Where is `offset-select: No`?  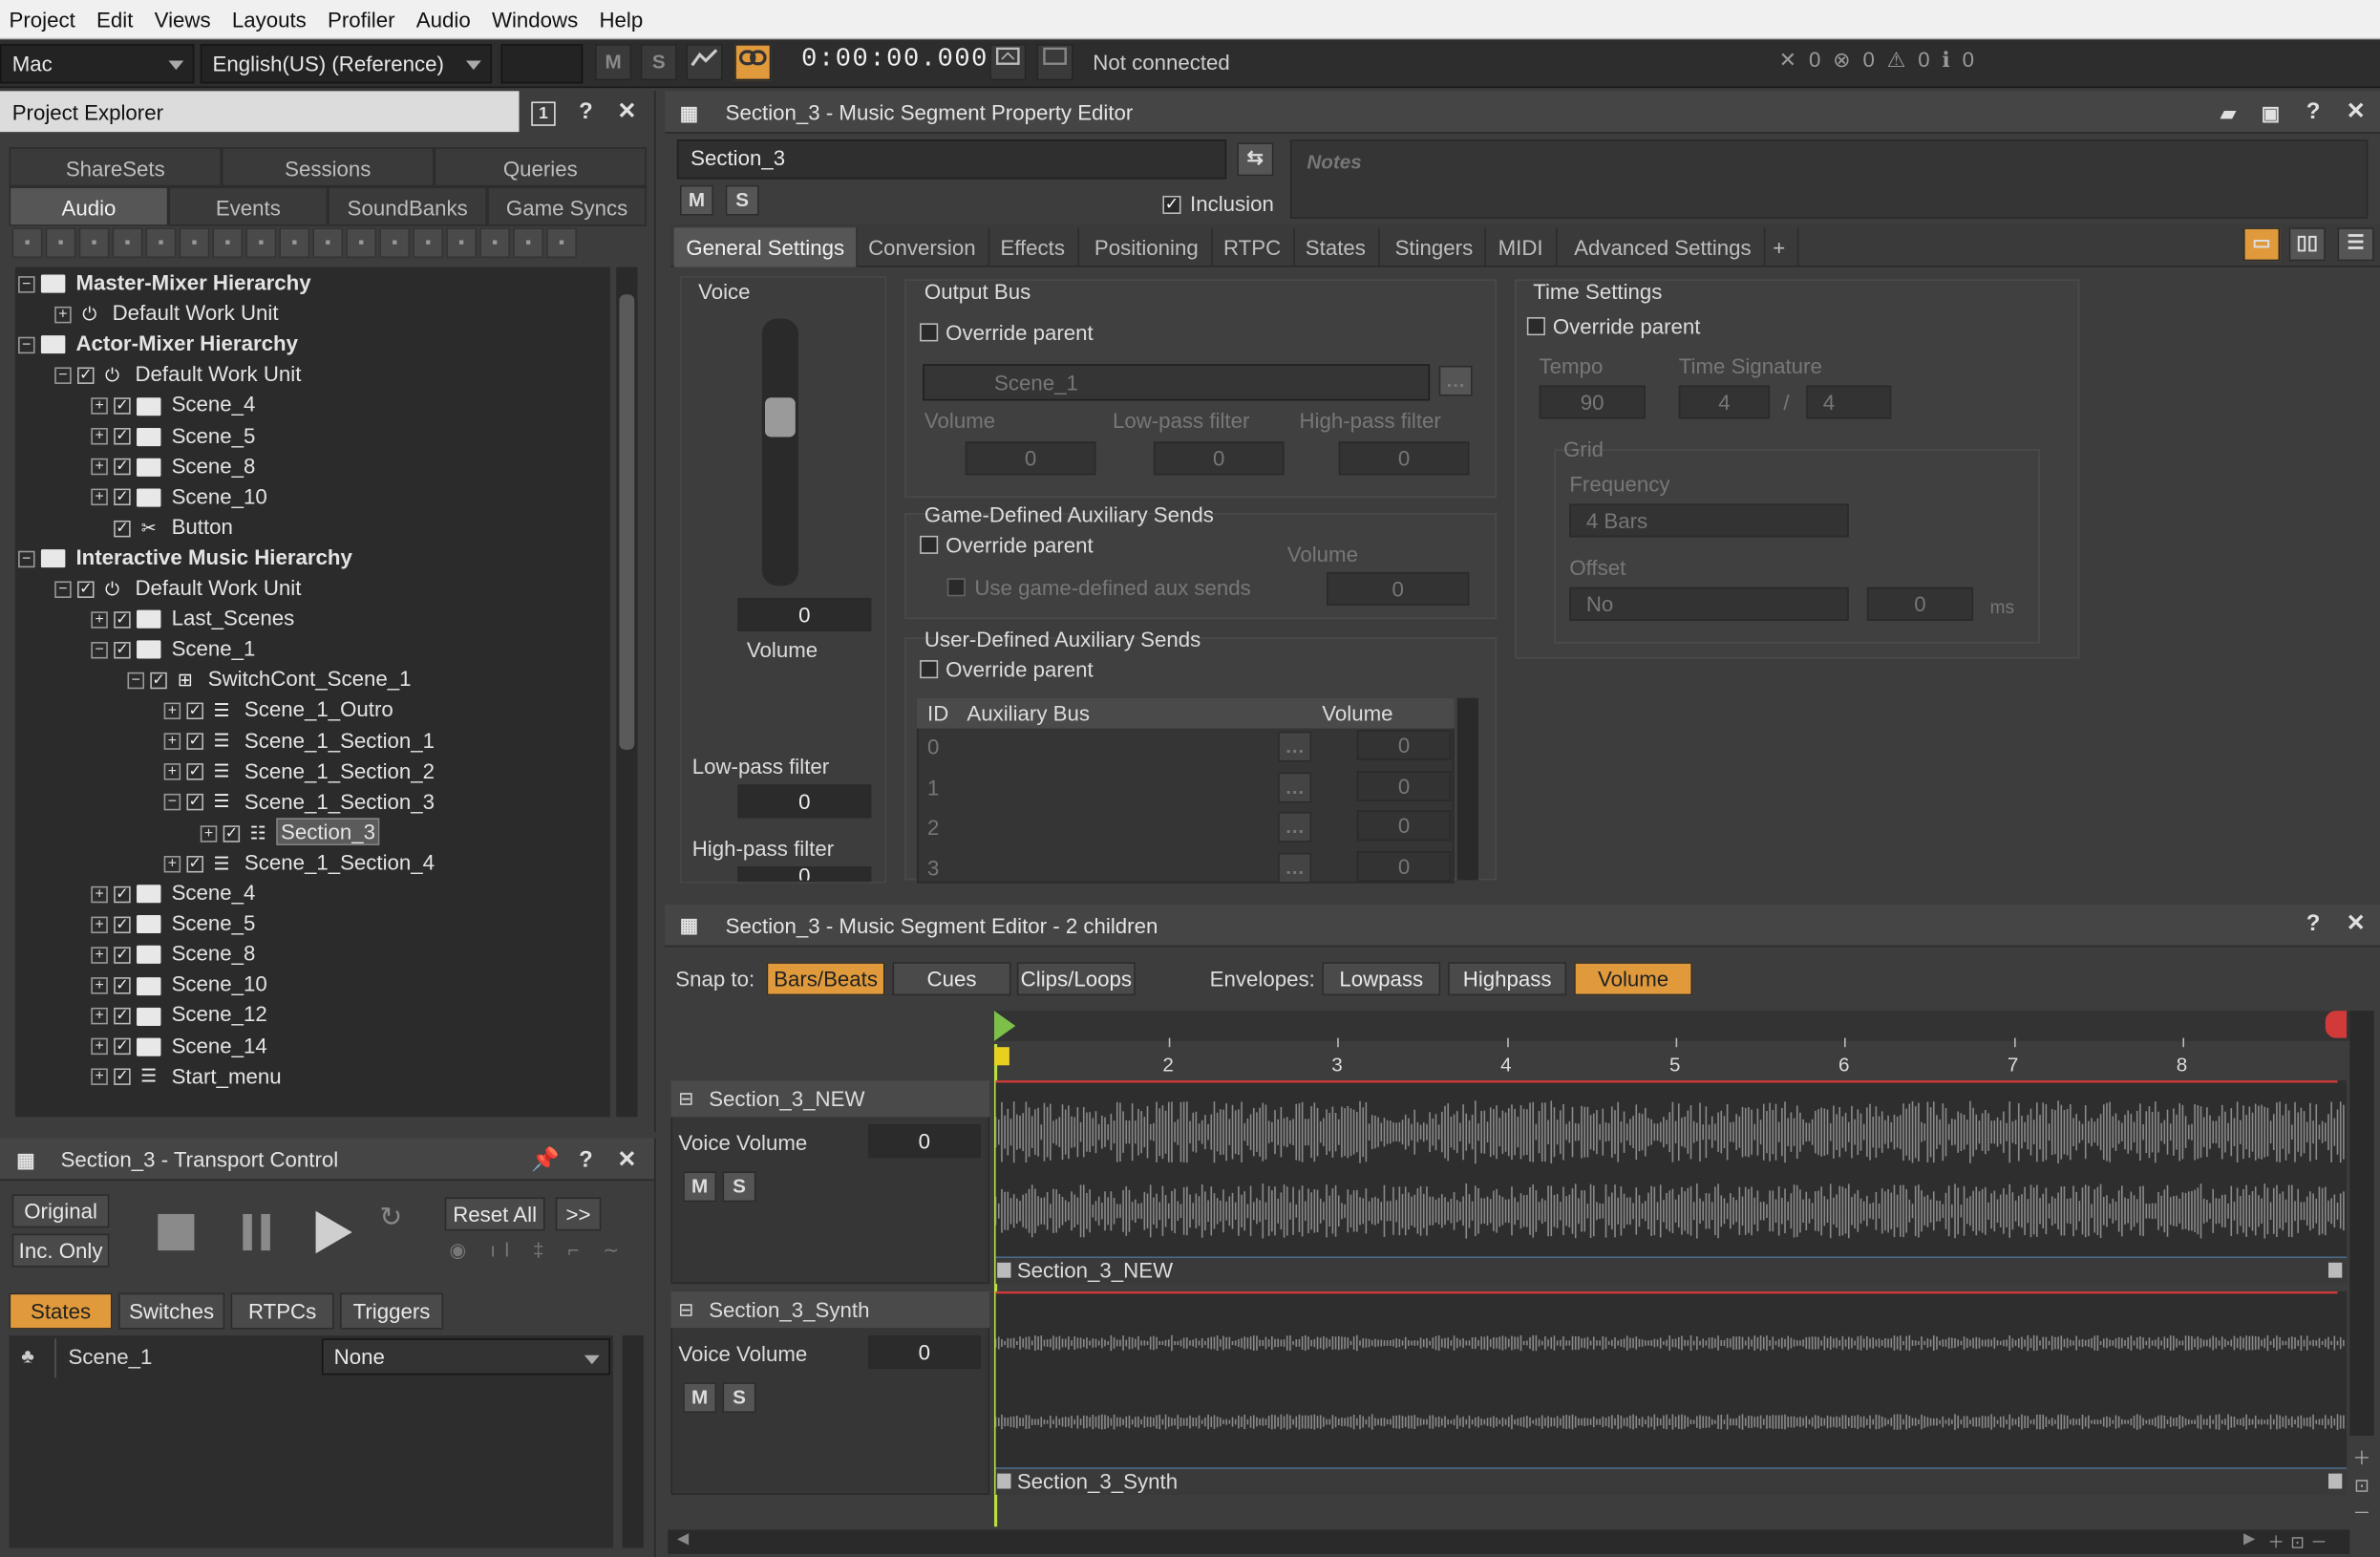
offset-select: No is located at coordinates (1709, 604).